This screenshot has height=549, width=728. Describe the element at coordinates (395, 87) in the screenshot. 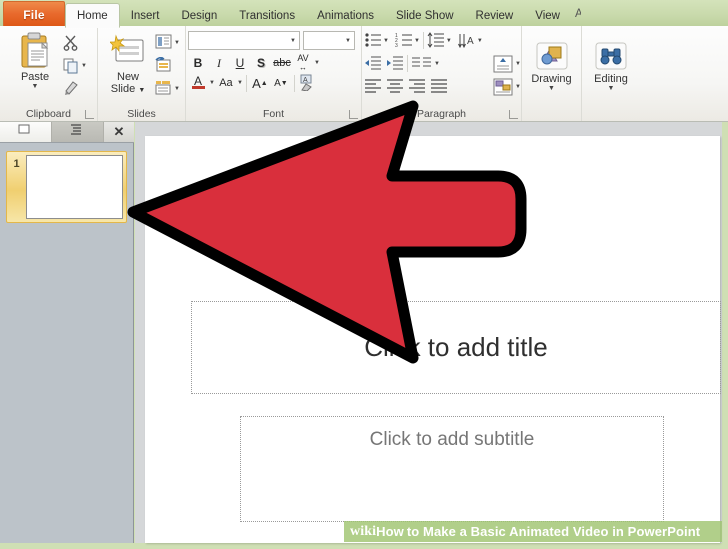

I see `align-center-icon` at that location.